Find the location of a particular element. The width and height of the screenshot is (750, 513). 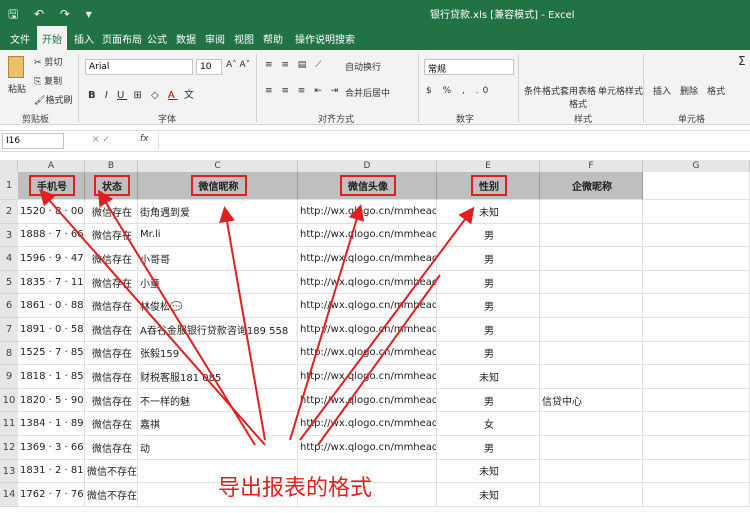

table-cell: 1520 · 8 · 00 is located at coordinates (51, 212).